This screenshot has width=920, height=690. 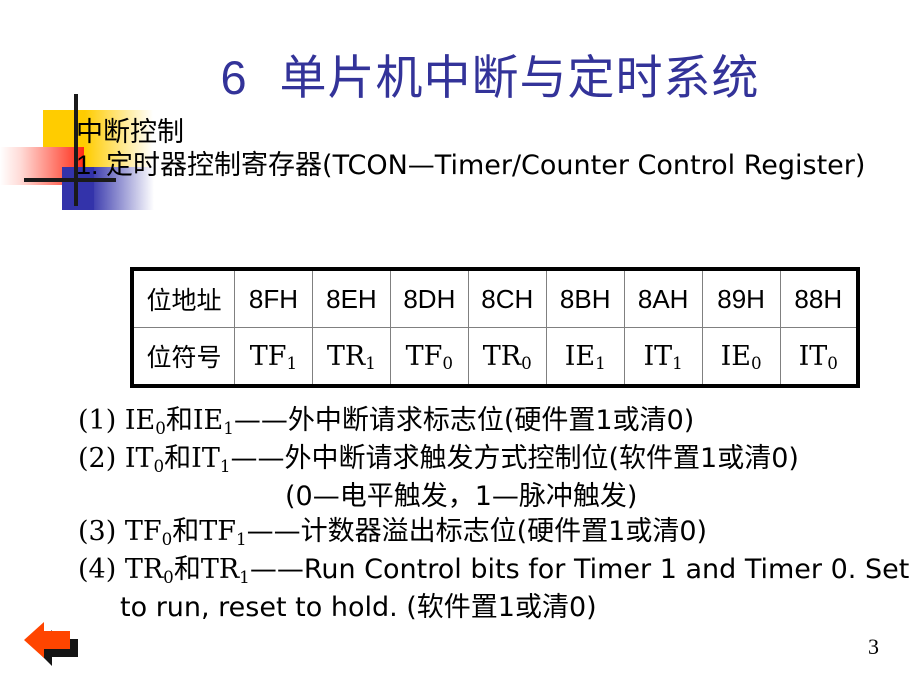 I want to click on table-cell-symbol: IE1, so click(x=585, y=357).